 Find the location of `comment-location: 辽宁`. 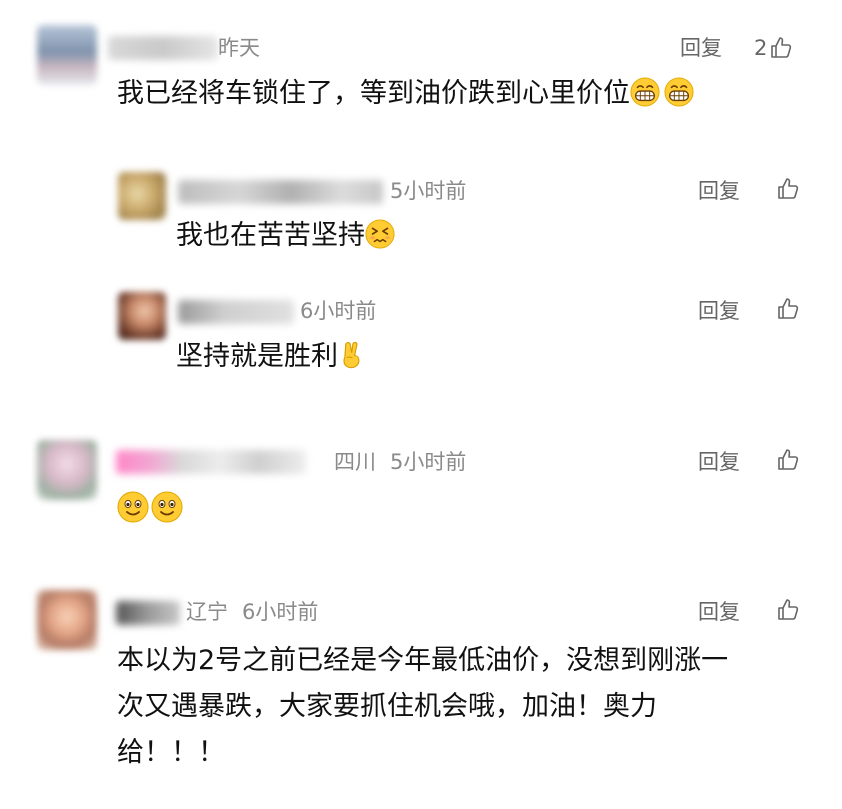

comment-location: 辽宁 is located at coordinates (207, 612).